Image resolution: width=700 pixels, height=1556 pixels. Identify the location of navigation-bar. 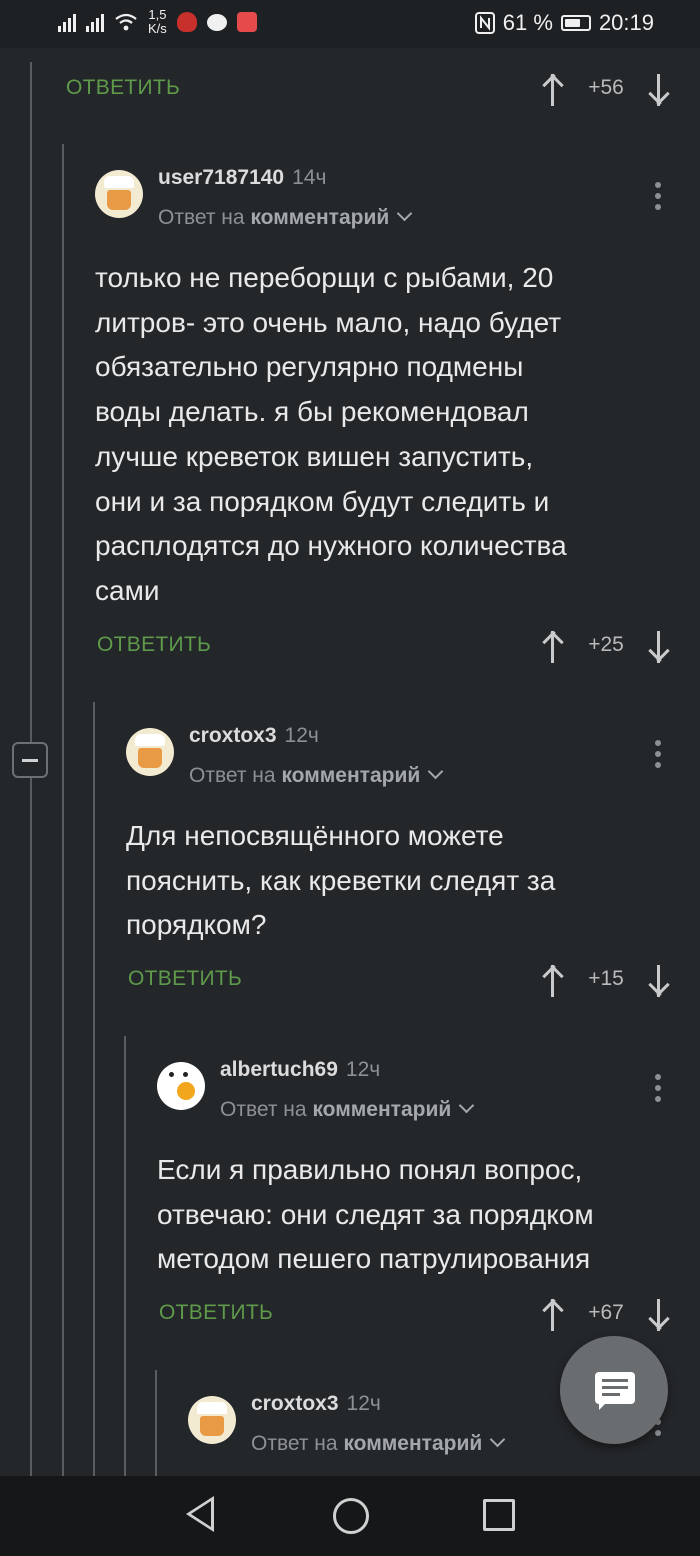
(350, 1516).